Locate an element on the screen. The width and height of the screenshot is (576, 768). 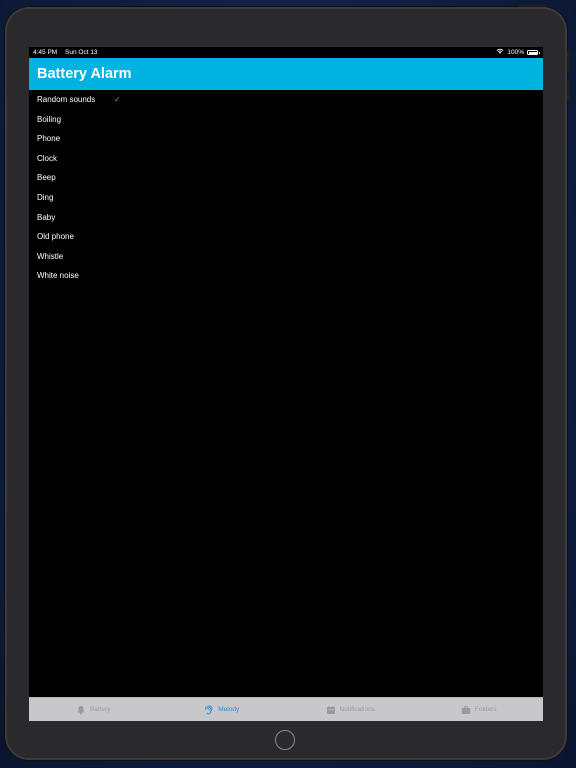
tab-battery: Battery is located at coordinates (93, 709).